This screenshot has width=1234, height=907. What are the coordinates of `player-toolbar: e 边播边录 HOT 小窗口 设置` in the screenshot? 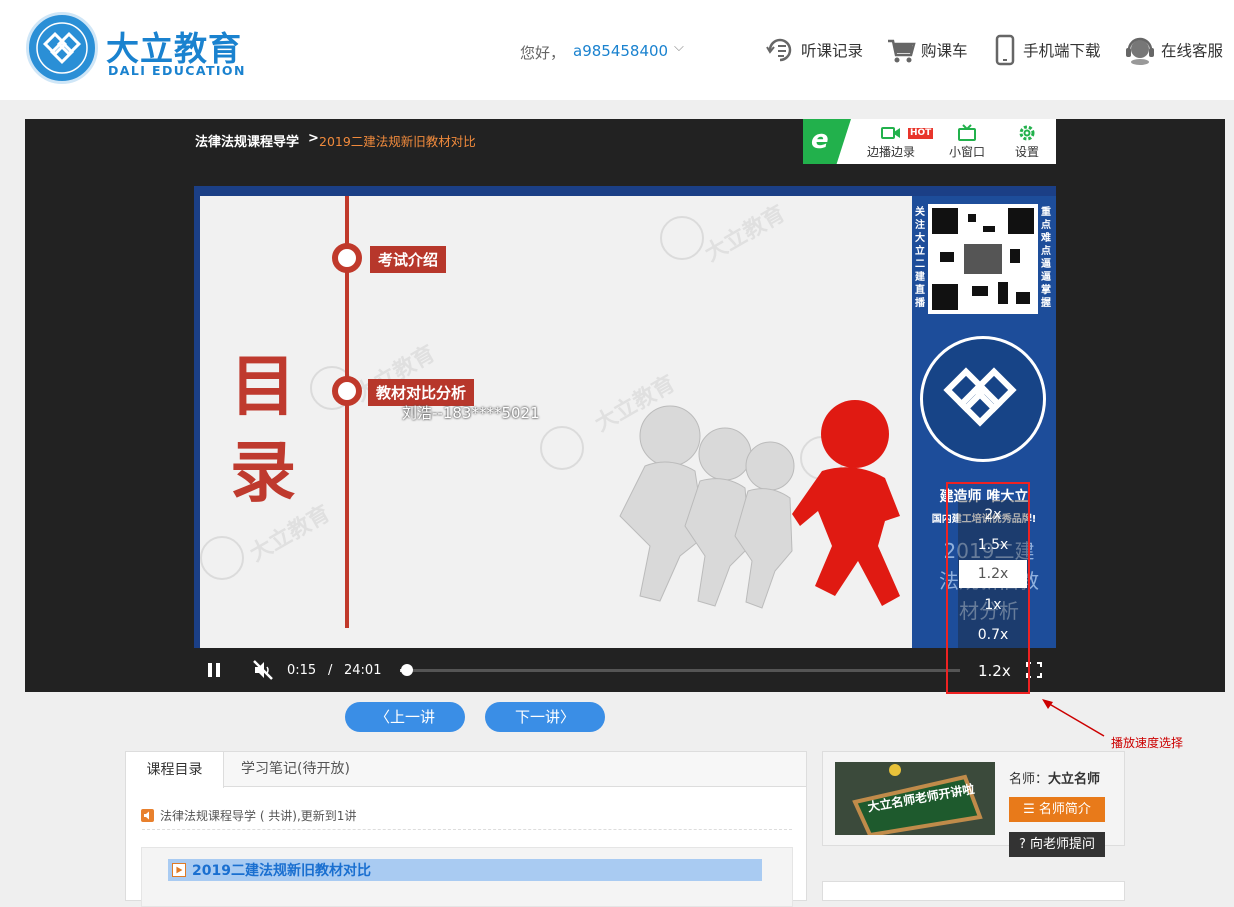 It's located at (929, 141).